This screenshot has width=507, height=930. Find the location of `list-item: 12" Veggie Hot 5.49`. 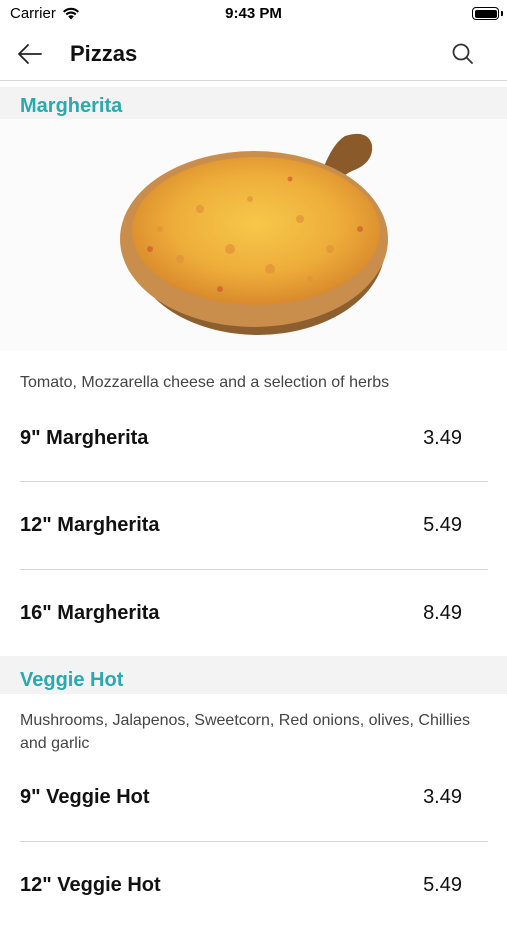

list-item: 12" Veggie Hot 5.49 is located at coordinates (254, 886).